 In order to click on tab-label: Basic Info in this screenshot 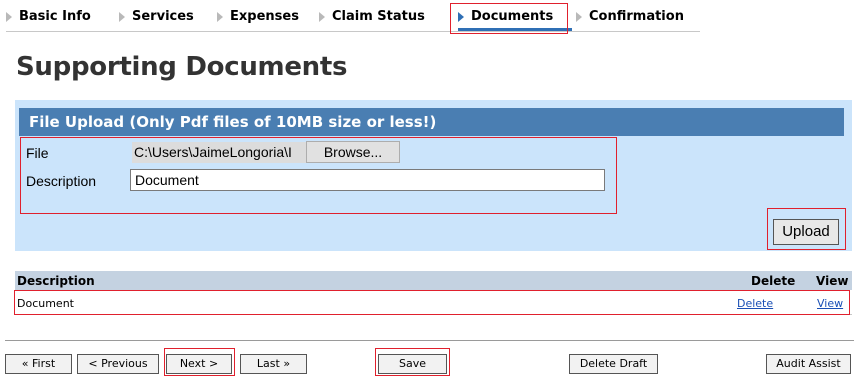, I will do `click(55, 16)`.